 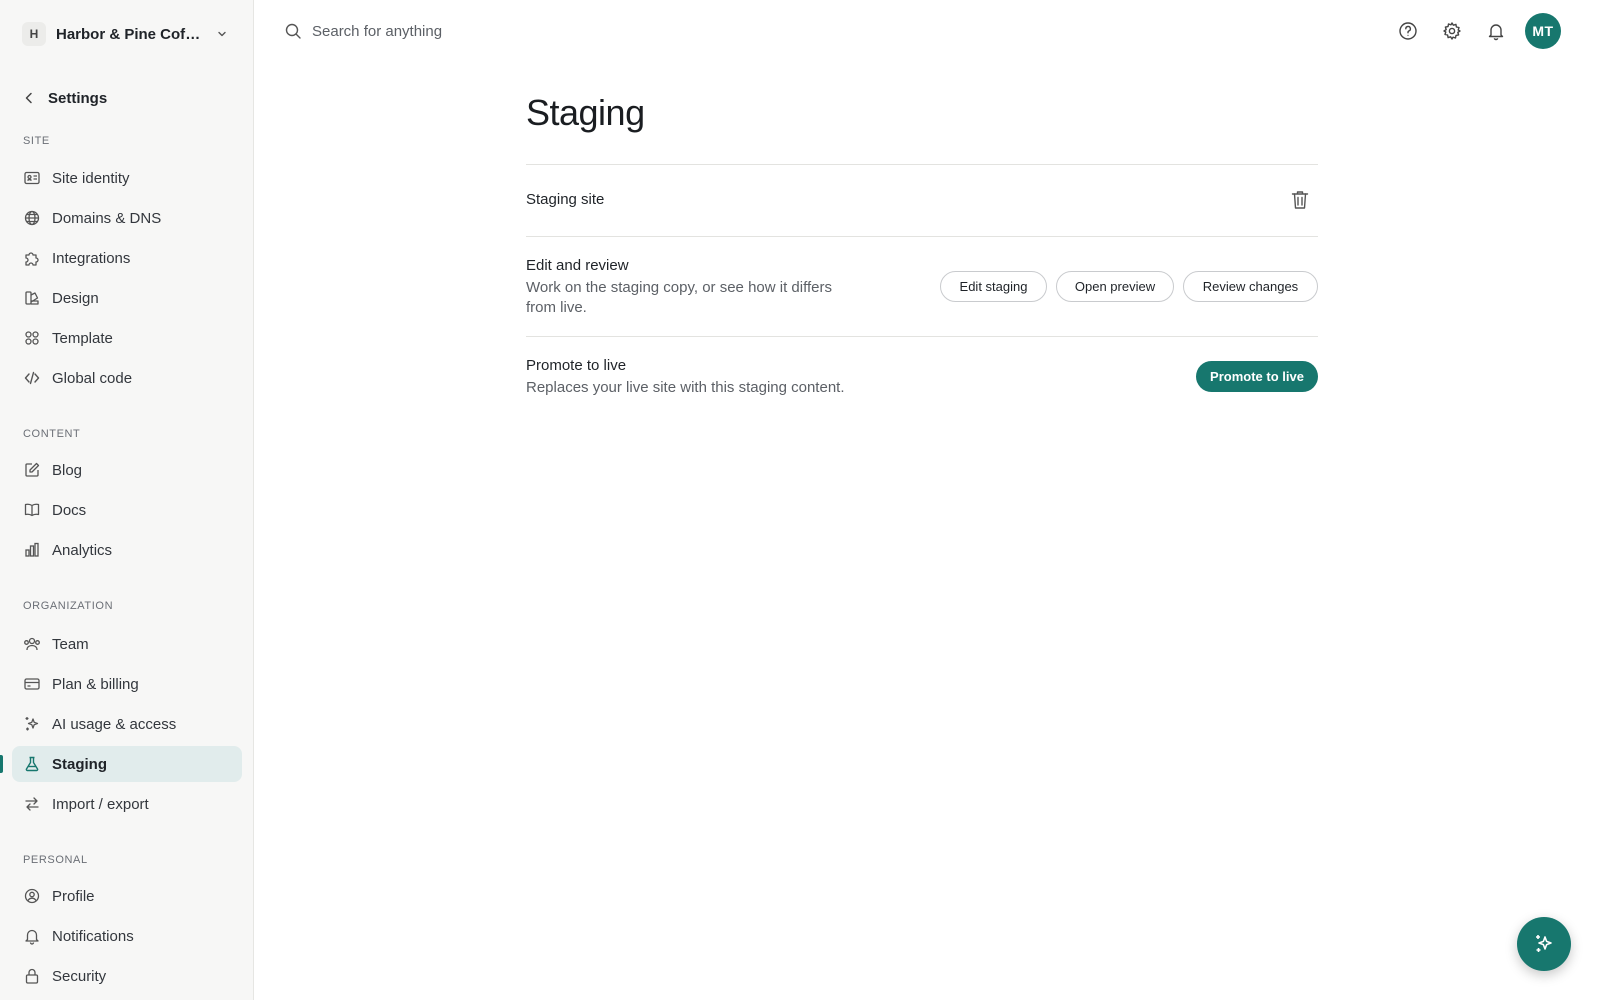 What do you see at coordinates (52, 434) in the screenshot?
I see `section-label-content: CONTENT` at bounding box center [52, 434].